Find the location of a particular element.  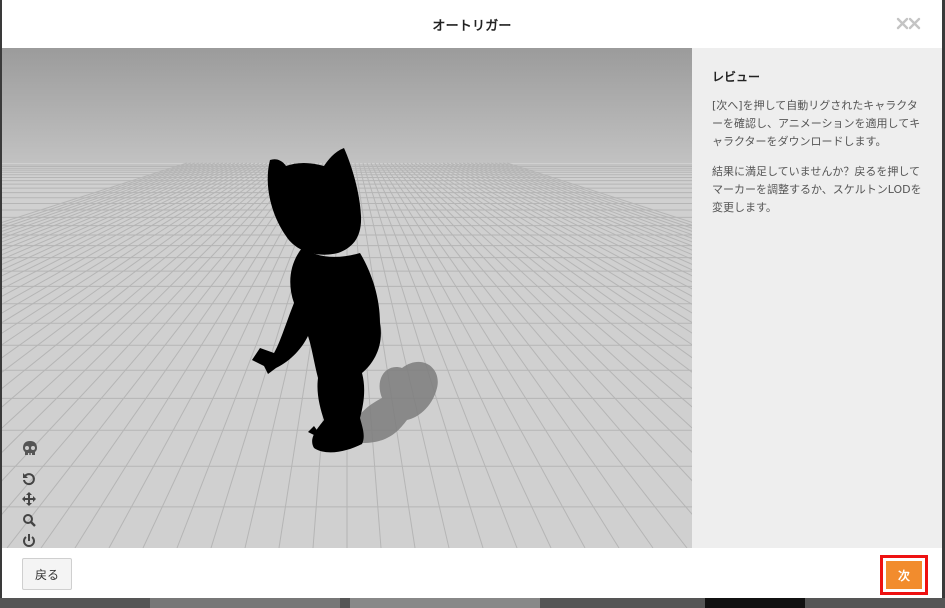

sky-background is located at coordinates (347, 105).